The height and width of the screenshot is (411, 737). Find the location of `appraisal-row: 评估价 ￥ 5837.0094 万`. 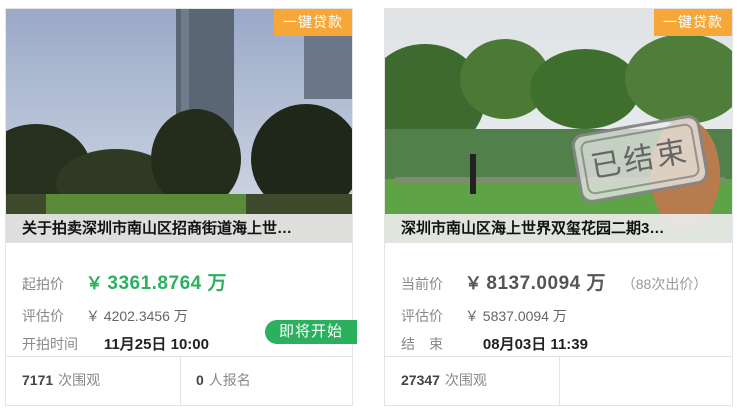

appraisal-row: 评估价 ￥ 5837.0094 万 is located at coordinates (484, 316).